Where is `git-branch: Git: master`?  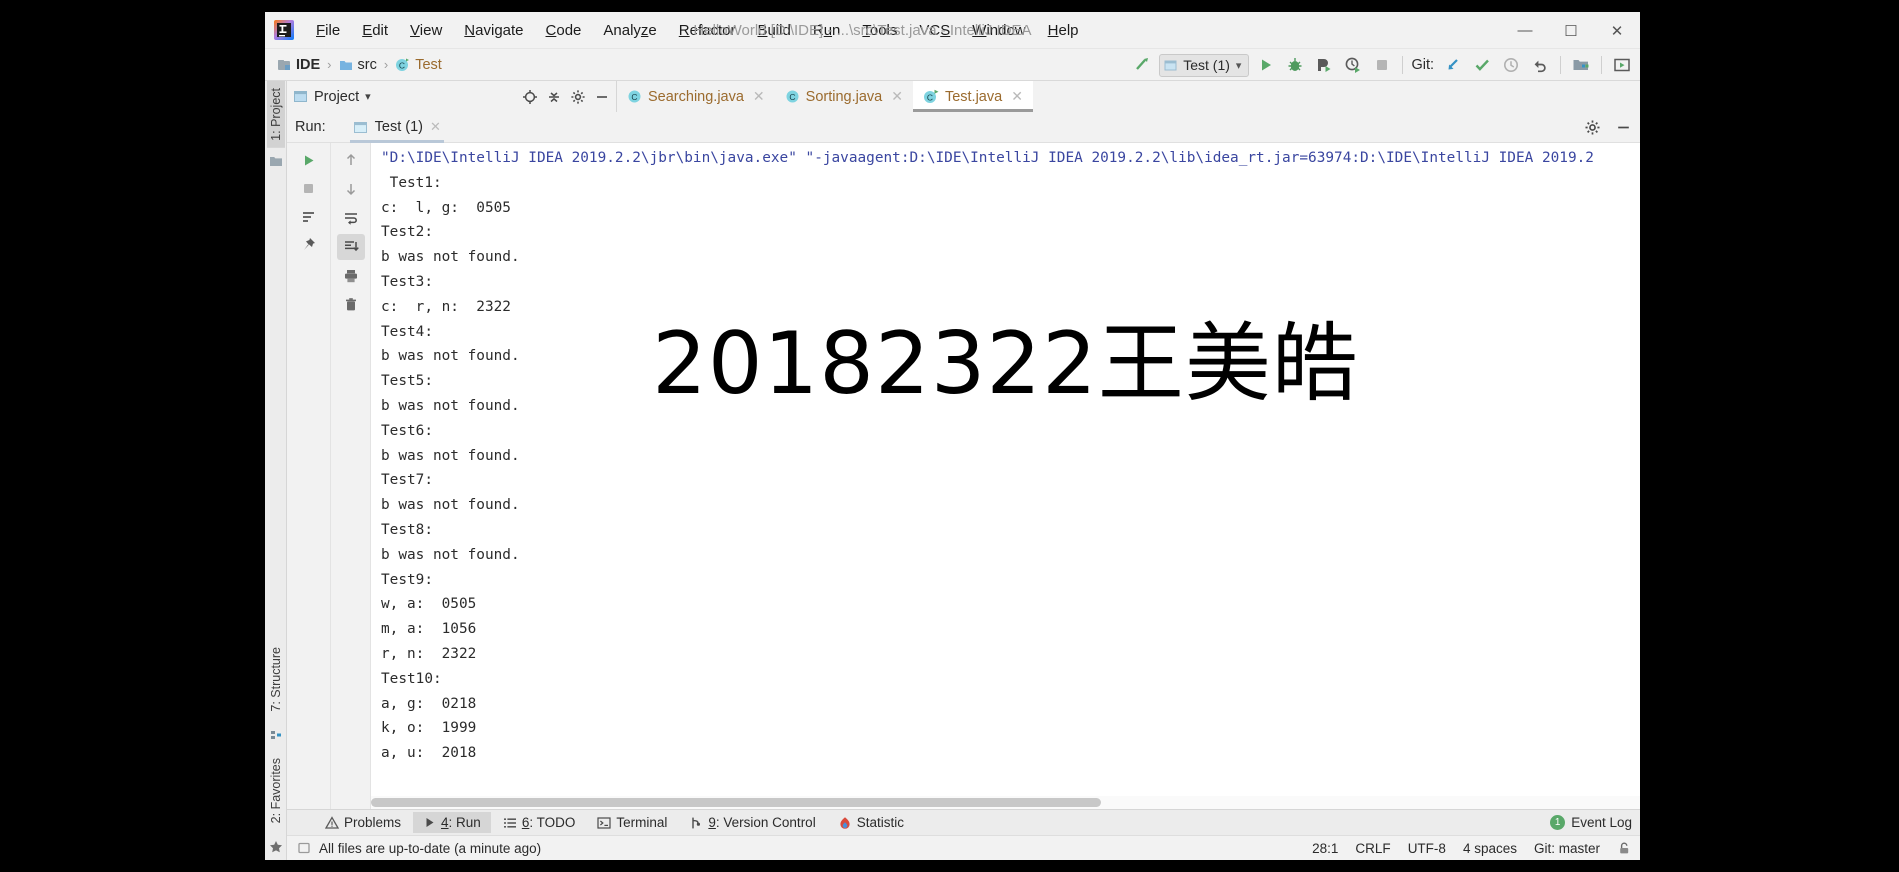 git-branch: Git: master is located at coordinates (1567, 848).